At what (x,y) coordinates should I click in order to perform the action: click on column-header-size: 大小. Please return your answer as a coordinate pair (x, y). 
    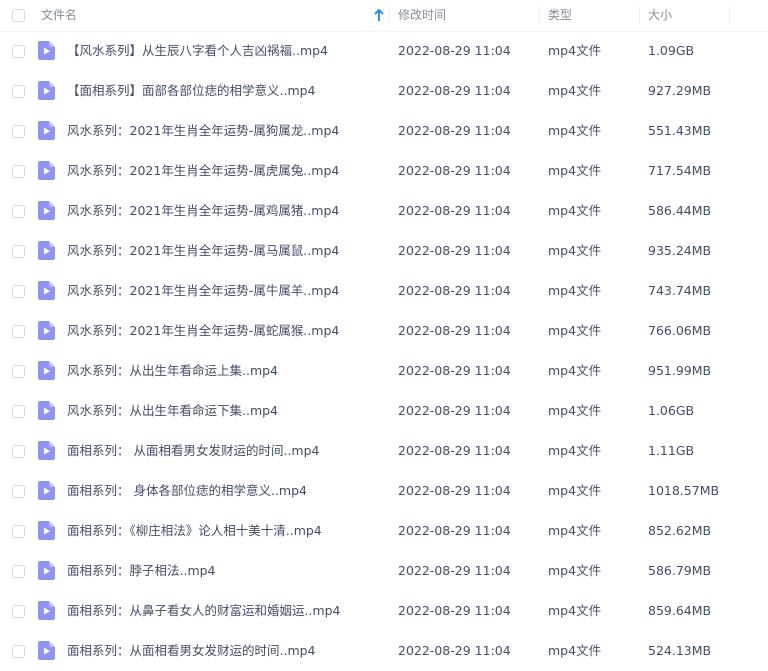
    Looking at the image, I should click on (660, 15).